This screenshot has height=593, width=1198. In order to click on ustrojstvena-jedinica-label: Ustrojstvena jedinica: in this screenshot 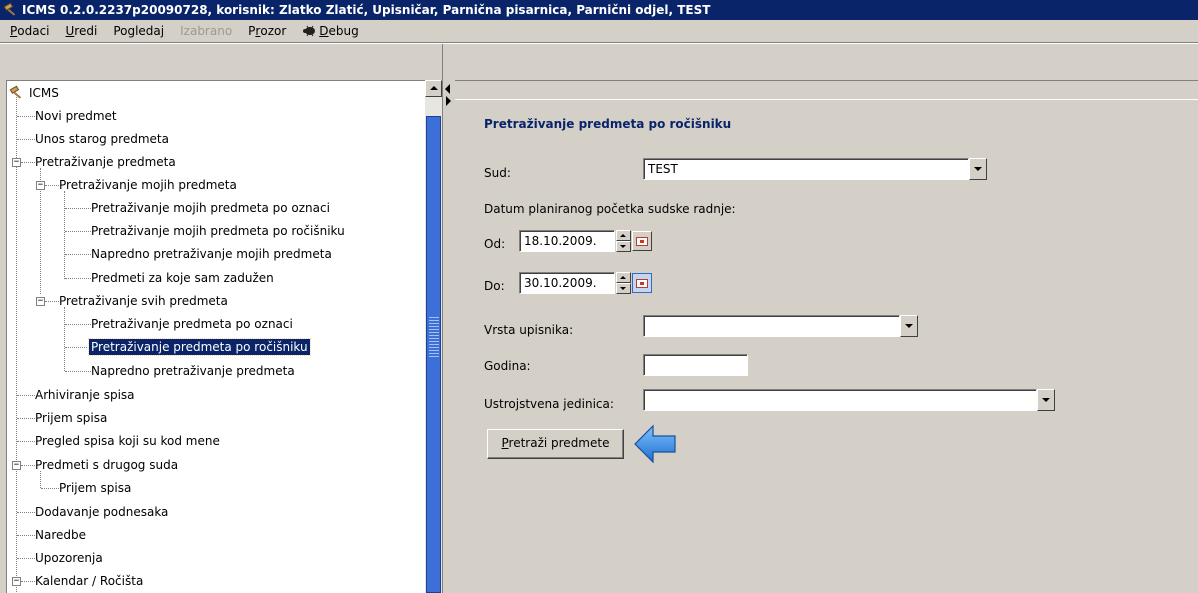, I will do `click(549, 404)`.